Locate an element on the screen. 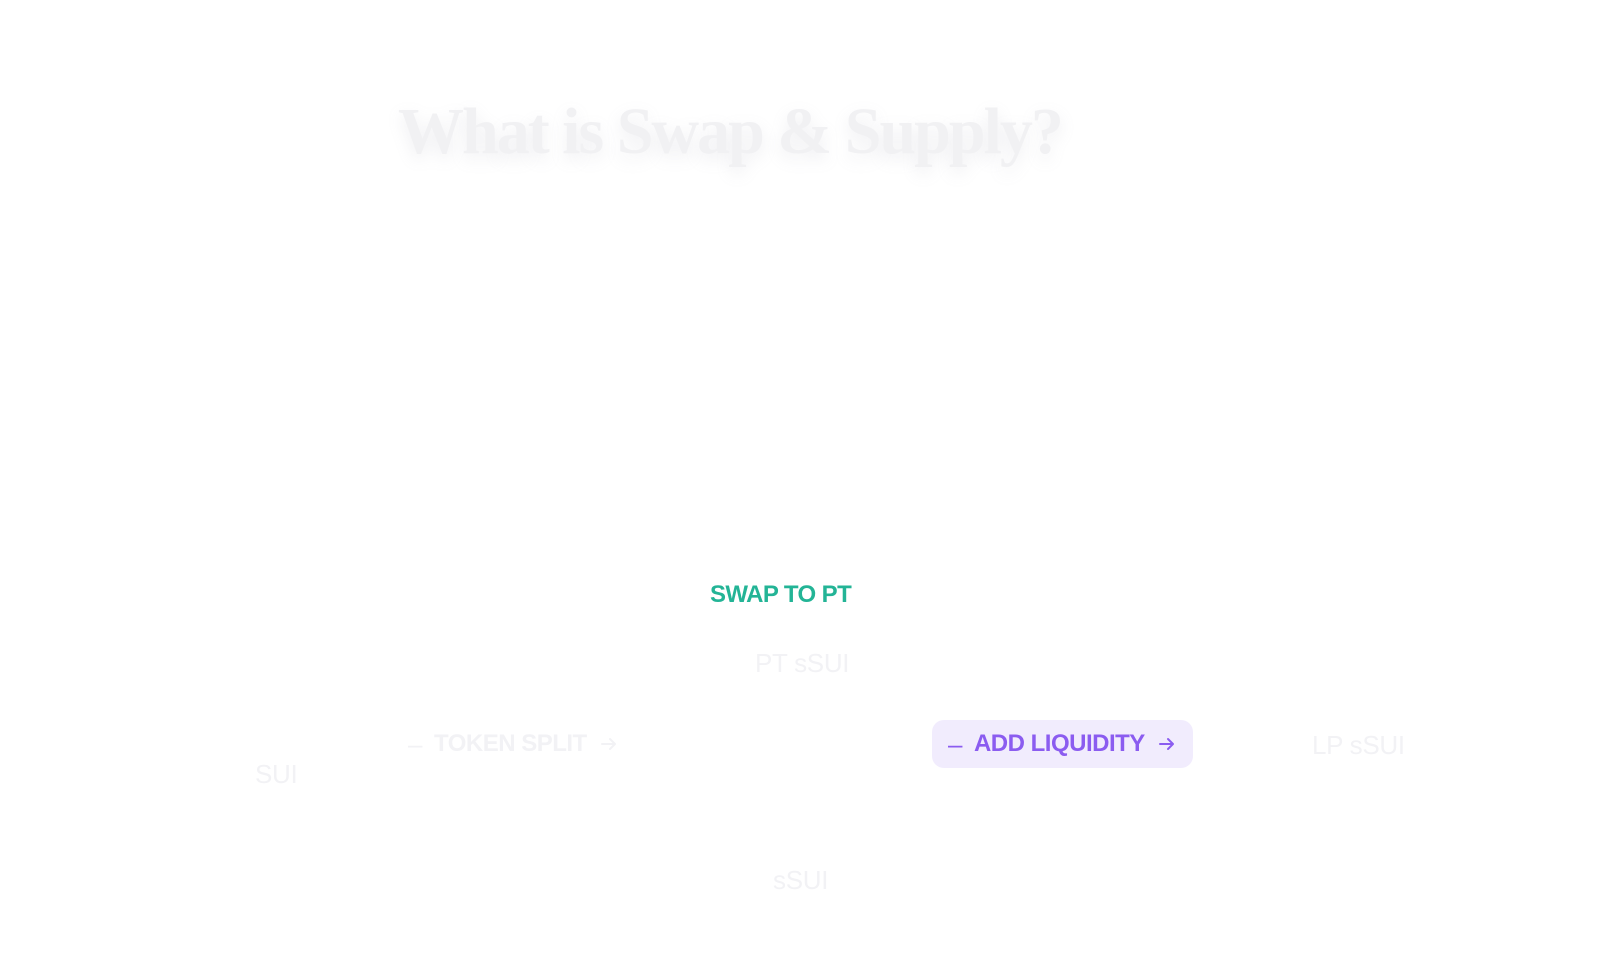  ssui-token-label: sSUI is located at coordinates (801, 880).